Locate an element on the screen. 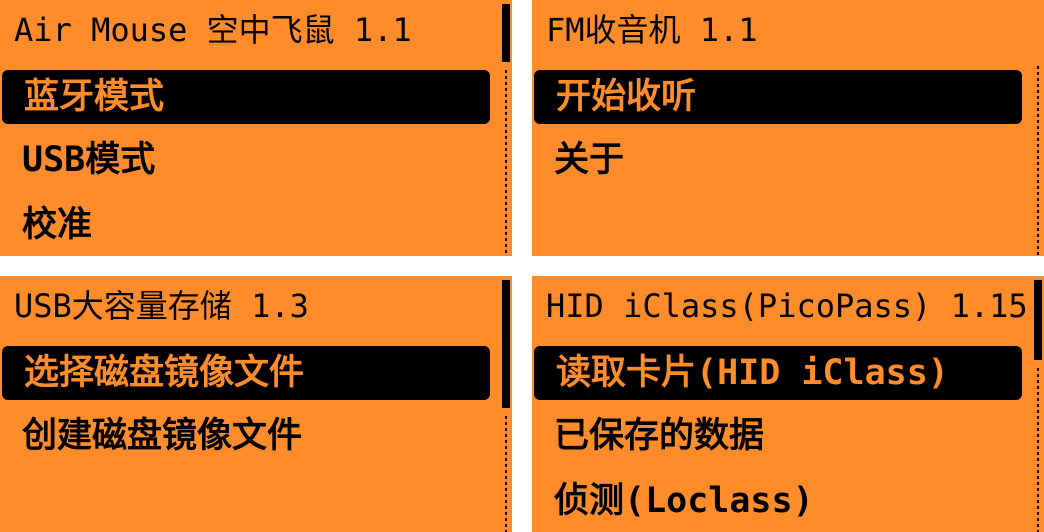 Image resolution: width=1044 pixels, height=532 pixels. menu-item-sniff-loclass: 侦测(Loclass) is located at coordinates (778, 501).